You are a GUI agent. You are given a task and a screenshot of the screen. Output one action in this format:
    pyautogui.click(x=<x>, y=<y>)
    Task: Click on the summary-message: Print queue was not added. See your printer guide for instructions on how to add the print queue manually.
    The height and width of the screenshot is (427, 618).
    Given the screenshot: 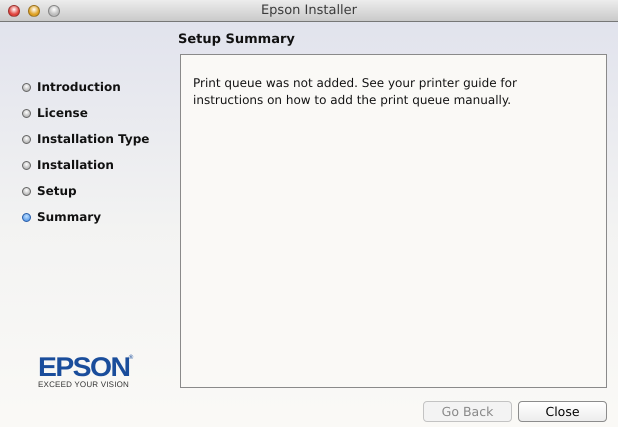 What is the action you would take?
    pyautogui.click(x=355, y=92)
    